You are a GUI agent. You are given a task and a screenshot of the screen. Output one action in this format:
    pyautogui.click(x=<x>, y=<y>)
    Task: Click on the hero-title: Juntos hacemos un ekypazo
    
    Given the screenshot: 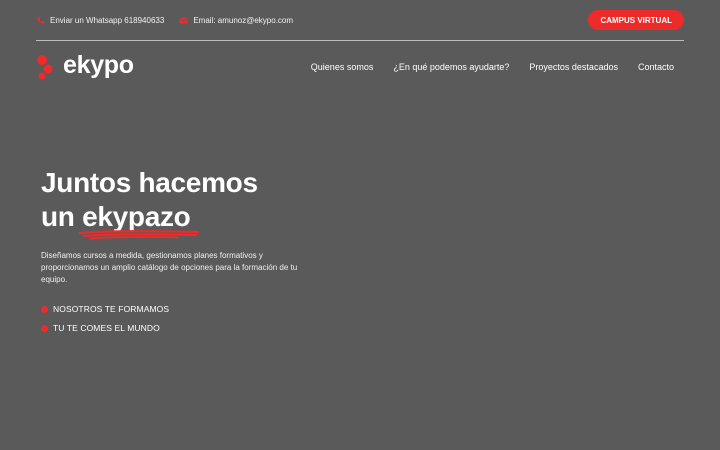 What is the action you would take?
    pyautogui.click(x=191, y=203)
    